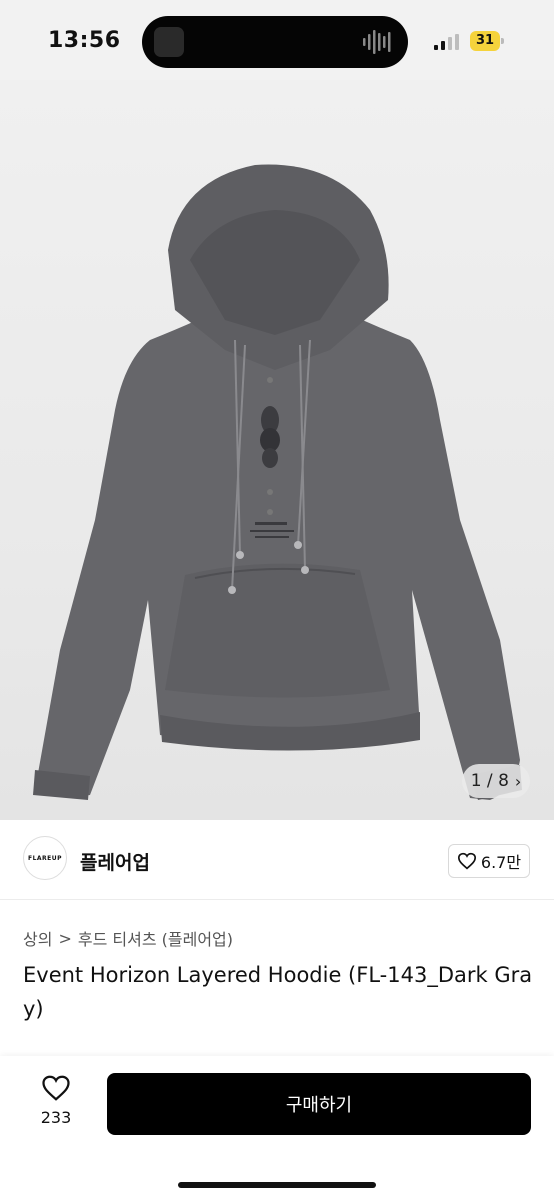 The image size is (554, 1200). I want to click on home-indicator, so click(277, 1185).